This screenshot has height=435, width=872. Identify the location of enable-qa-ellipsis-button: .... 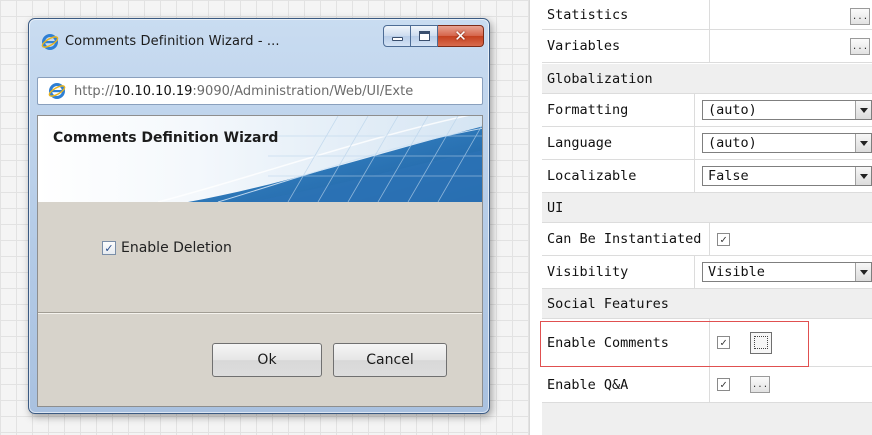
(760, 384).